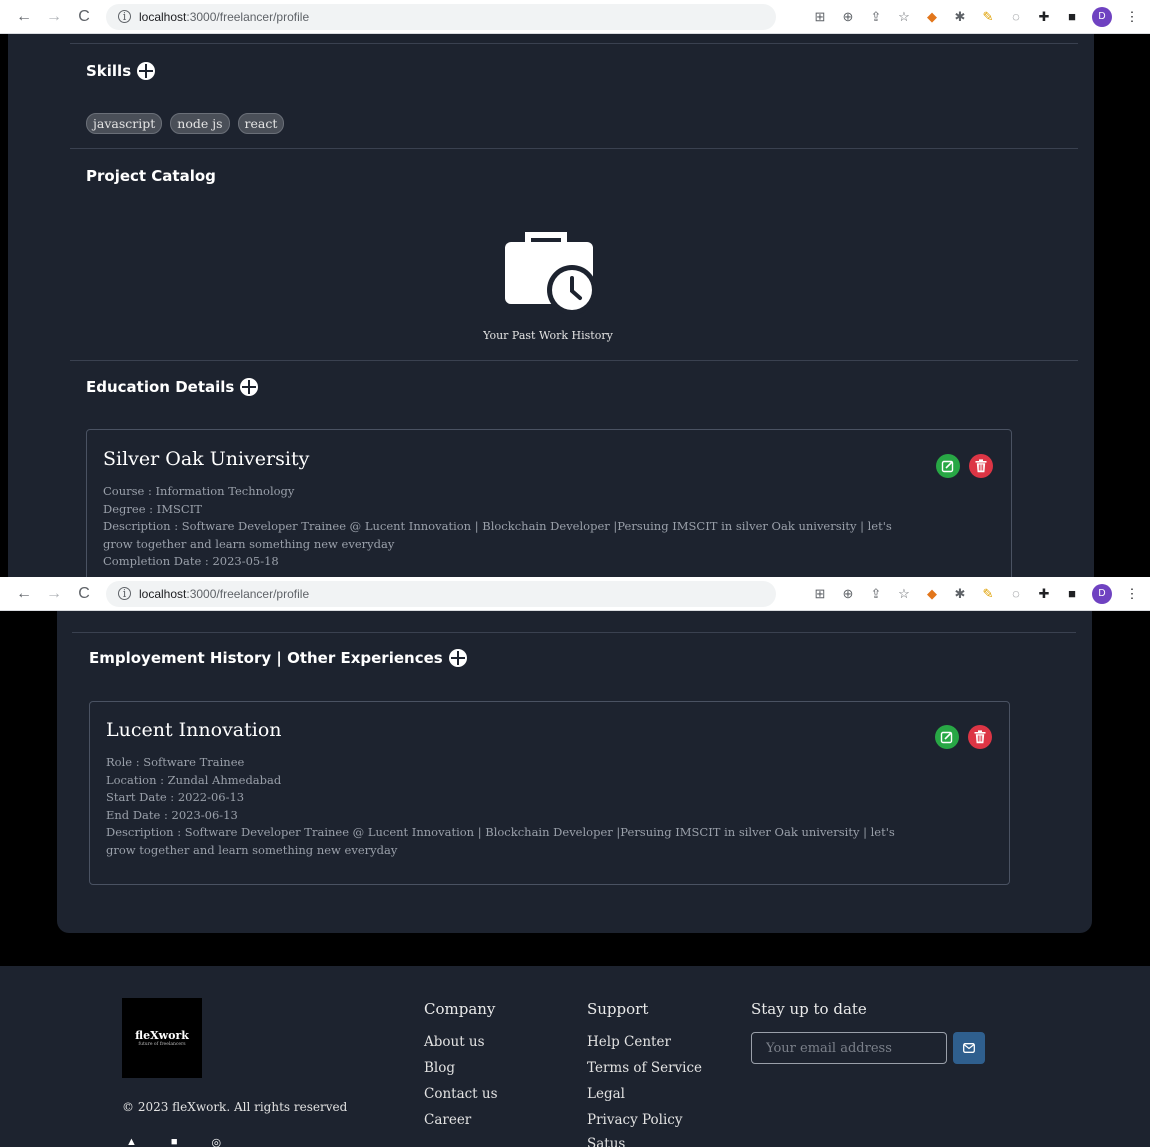 Image resolution: width=1150 pixels, height=1147 pixels. I want to click on newsletter-submit-button, so click(969, 1048).